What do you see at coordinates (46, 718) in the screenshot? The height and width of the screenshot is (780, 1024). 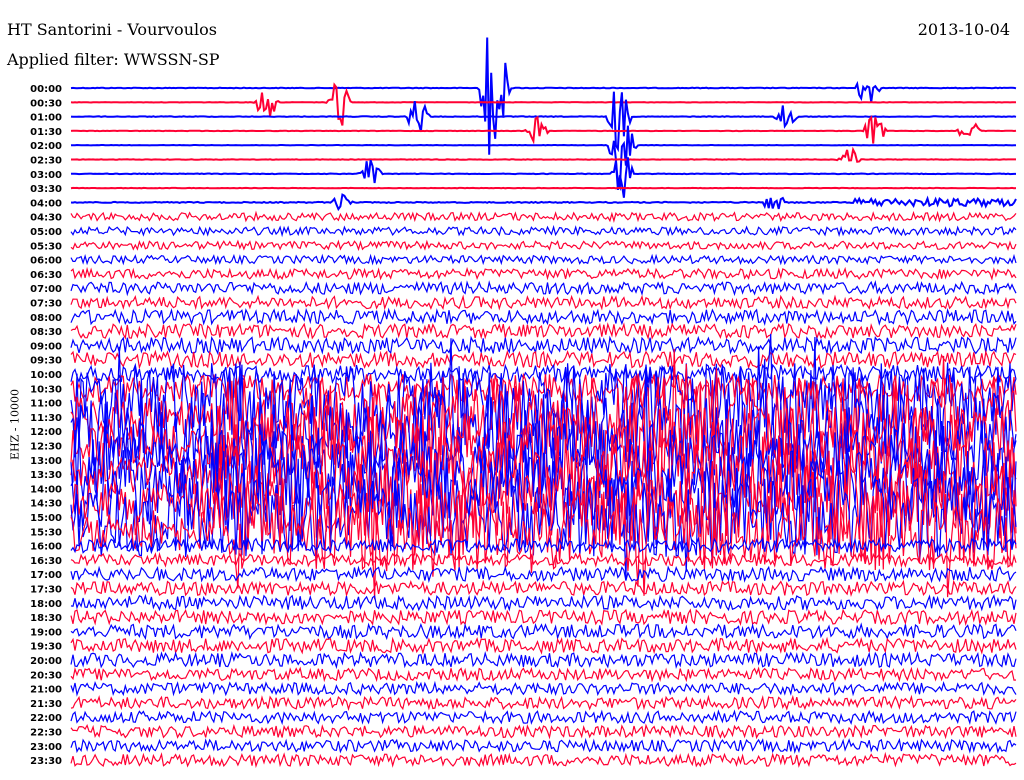 I see `time-tick-label: 22:00` at bounding box center [46, 718].